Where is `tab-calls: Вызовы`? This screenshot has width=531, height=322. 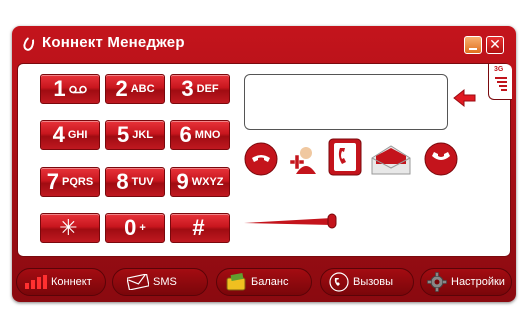
tab-calls: Вызовы is located at coordinates (367, 282).